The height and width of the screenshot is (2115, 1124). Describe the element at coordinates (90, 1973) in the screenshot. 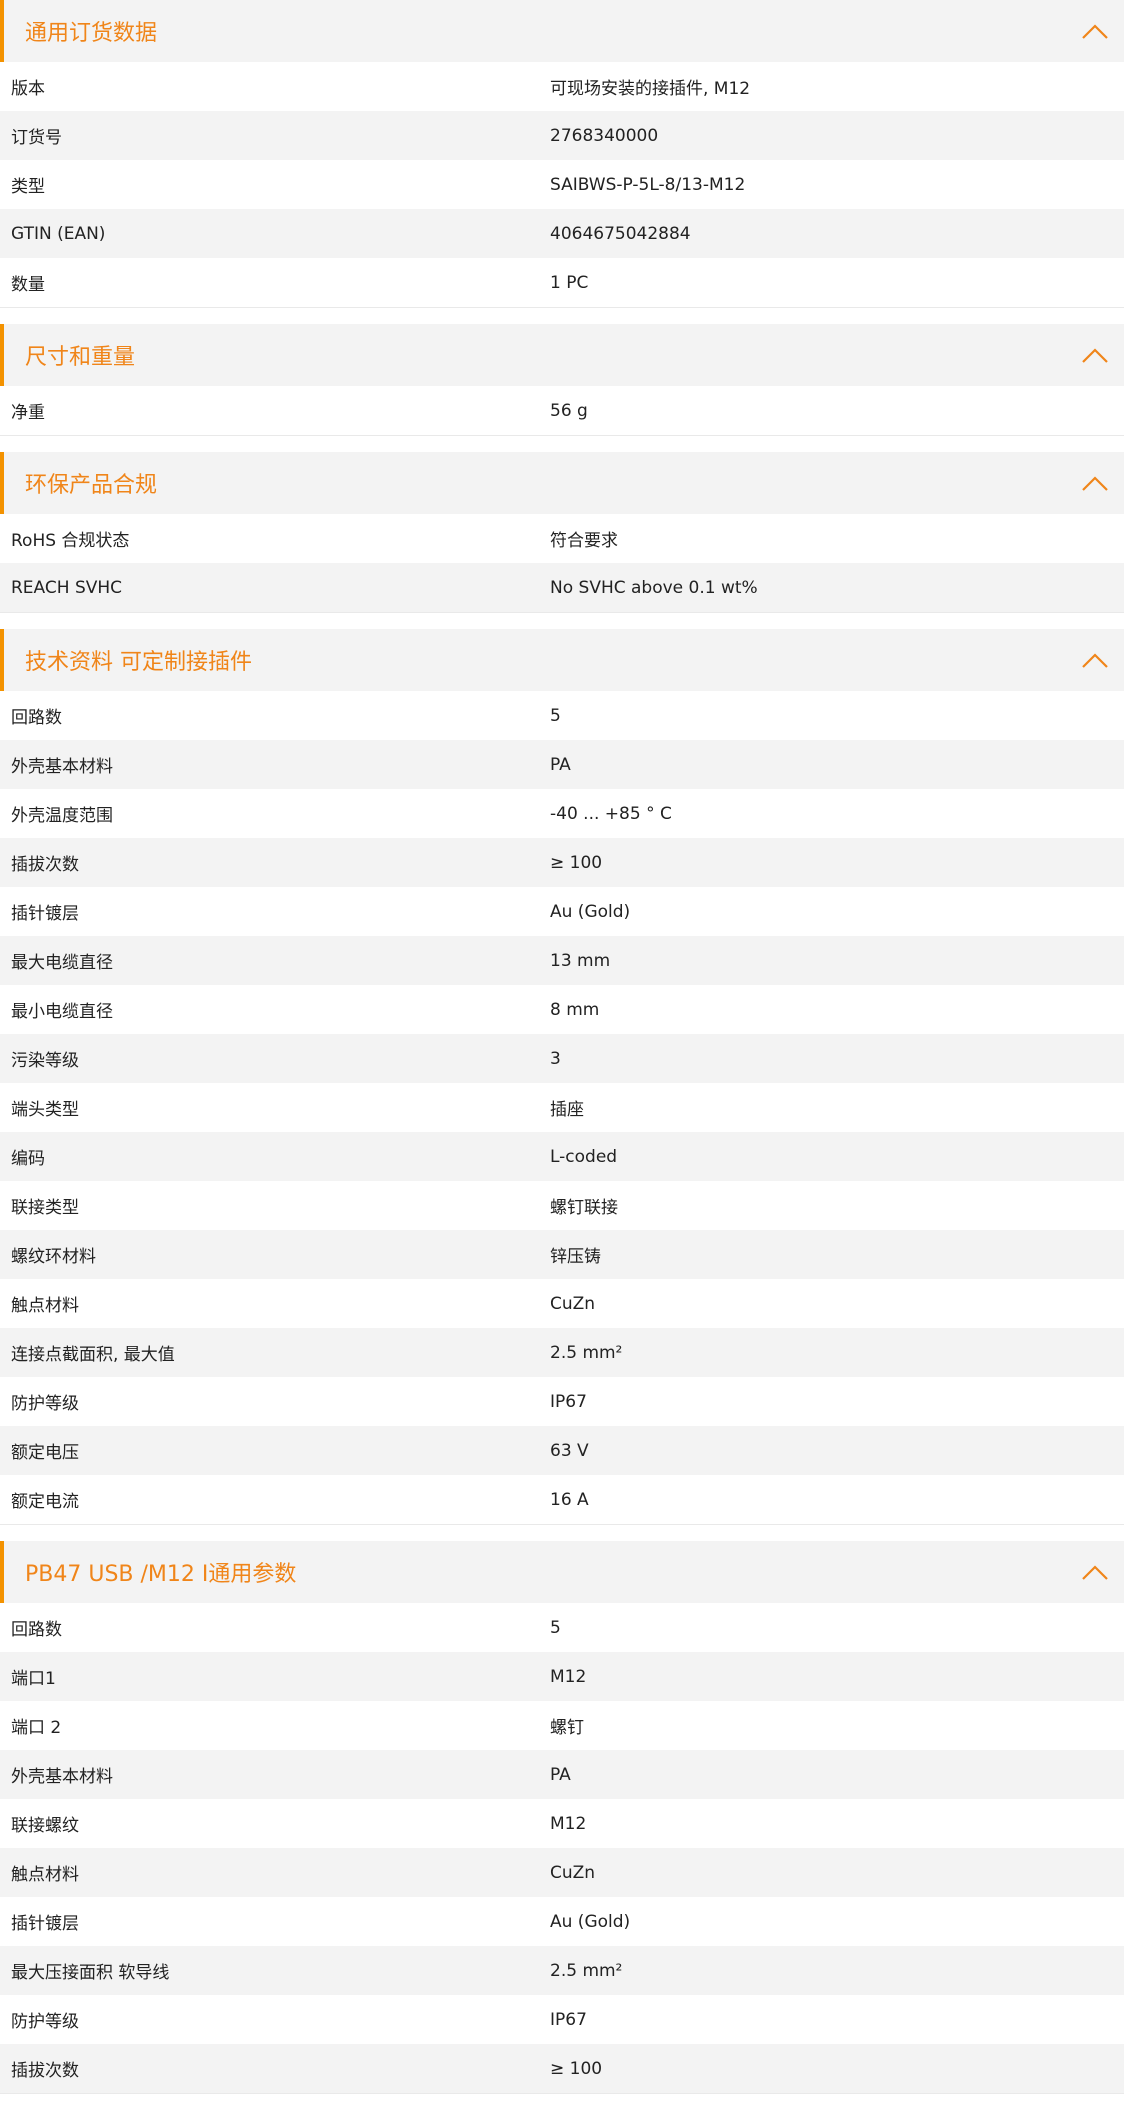

I see `spec-label: 最大压接面积 软导线` at that location.